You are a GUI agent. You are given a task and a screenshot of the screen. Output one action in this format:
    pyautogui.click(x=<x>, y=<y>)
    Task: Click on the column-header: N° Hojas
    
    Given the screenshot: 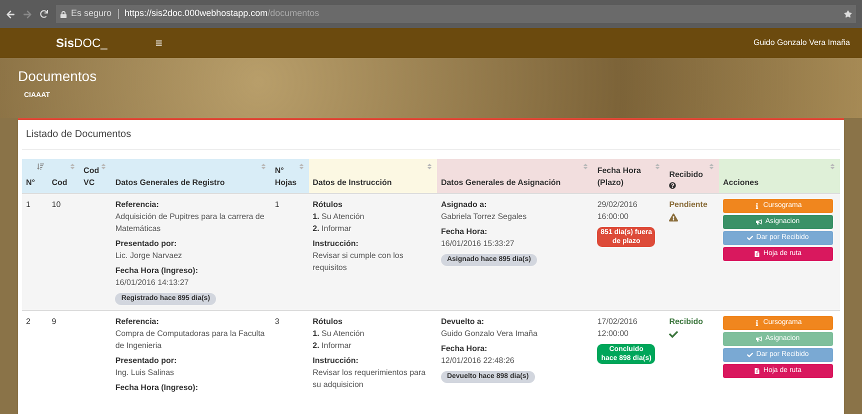 What is the action you would take?
    pyautogui.click(x=289, y=176)
    